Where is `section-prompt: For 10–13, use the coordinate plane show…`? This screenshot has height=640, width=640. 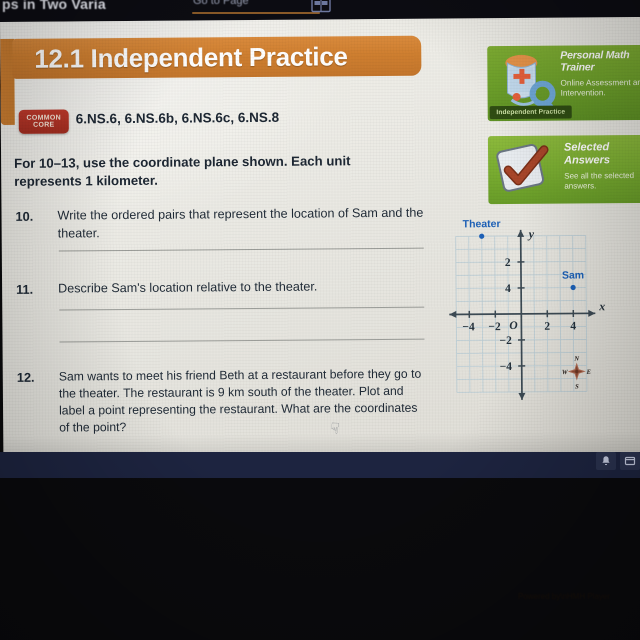 section-prompt: For 10–13, use the coordinate plane show… is located at coordinates (182, 171).